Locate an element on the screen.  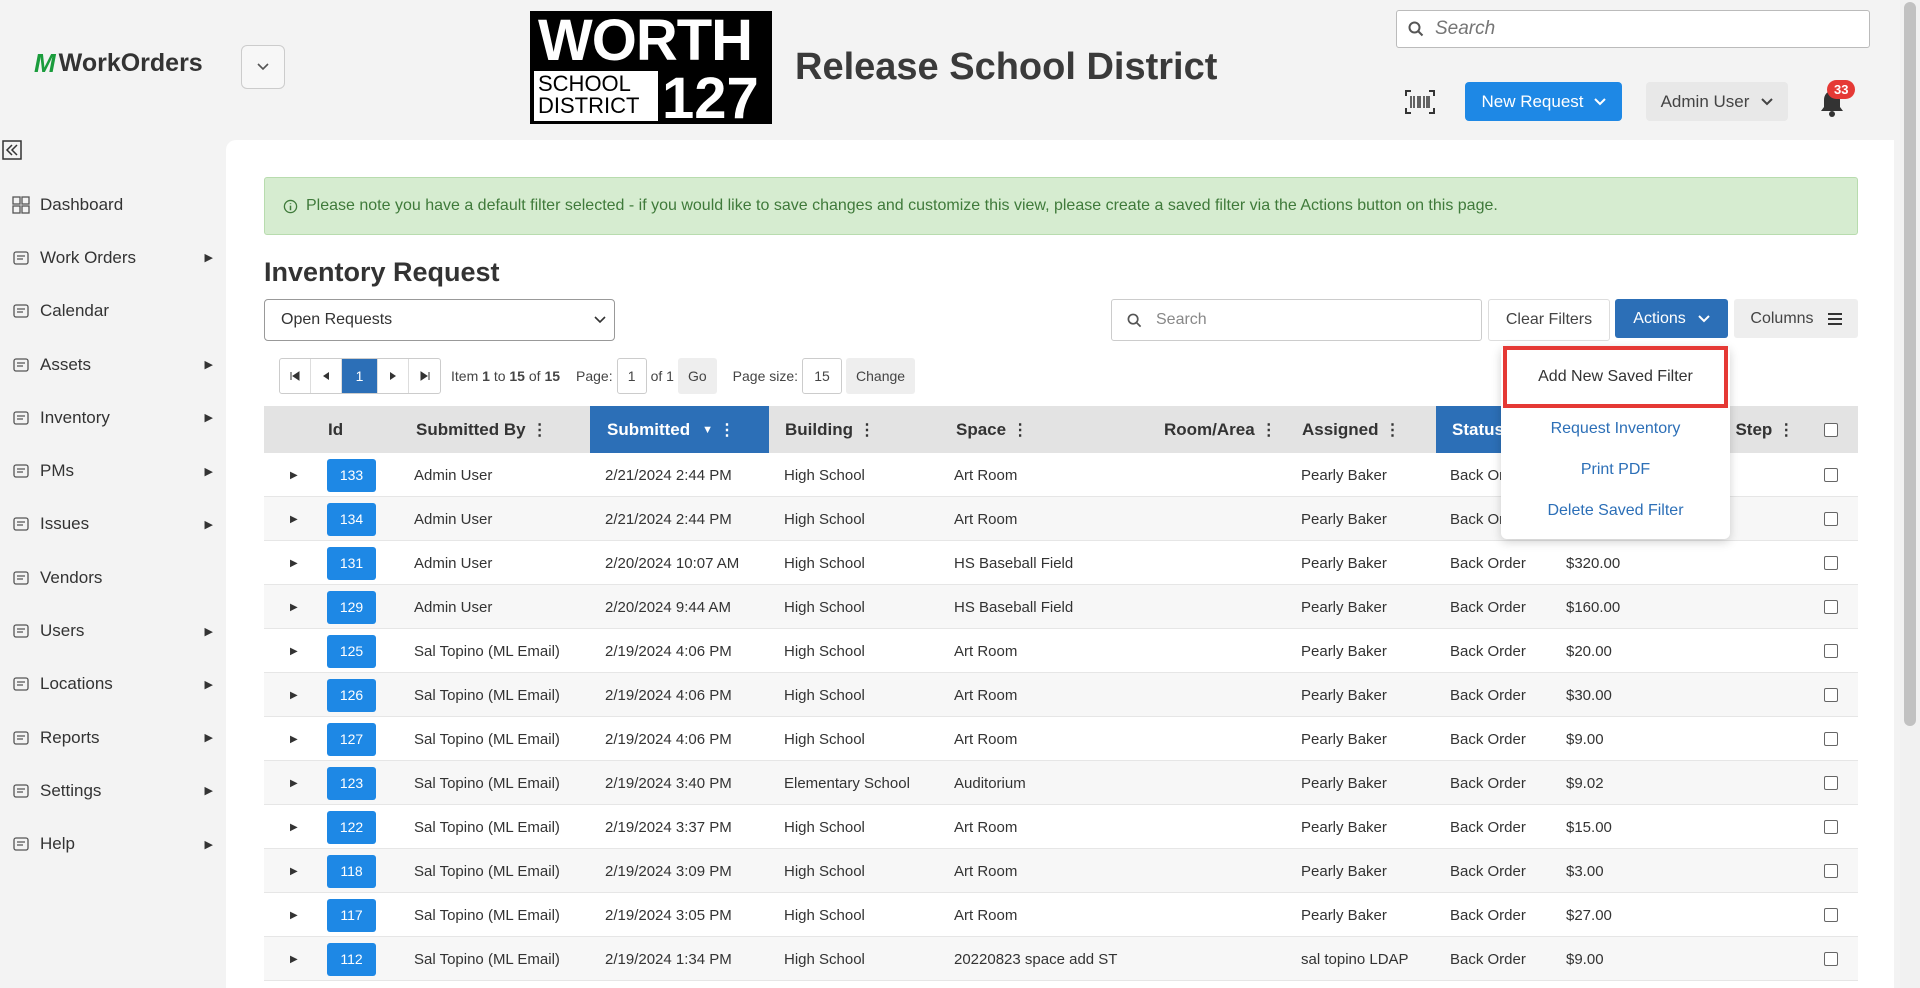
saved-filter-select: Open Requests is located at coordinates (439, 320).